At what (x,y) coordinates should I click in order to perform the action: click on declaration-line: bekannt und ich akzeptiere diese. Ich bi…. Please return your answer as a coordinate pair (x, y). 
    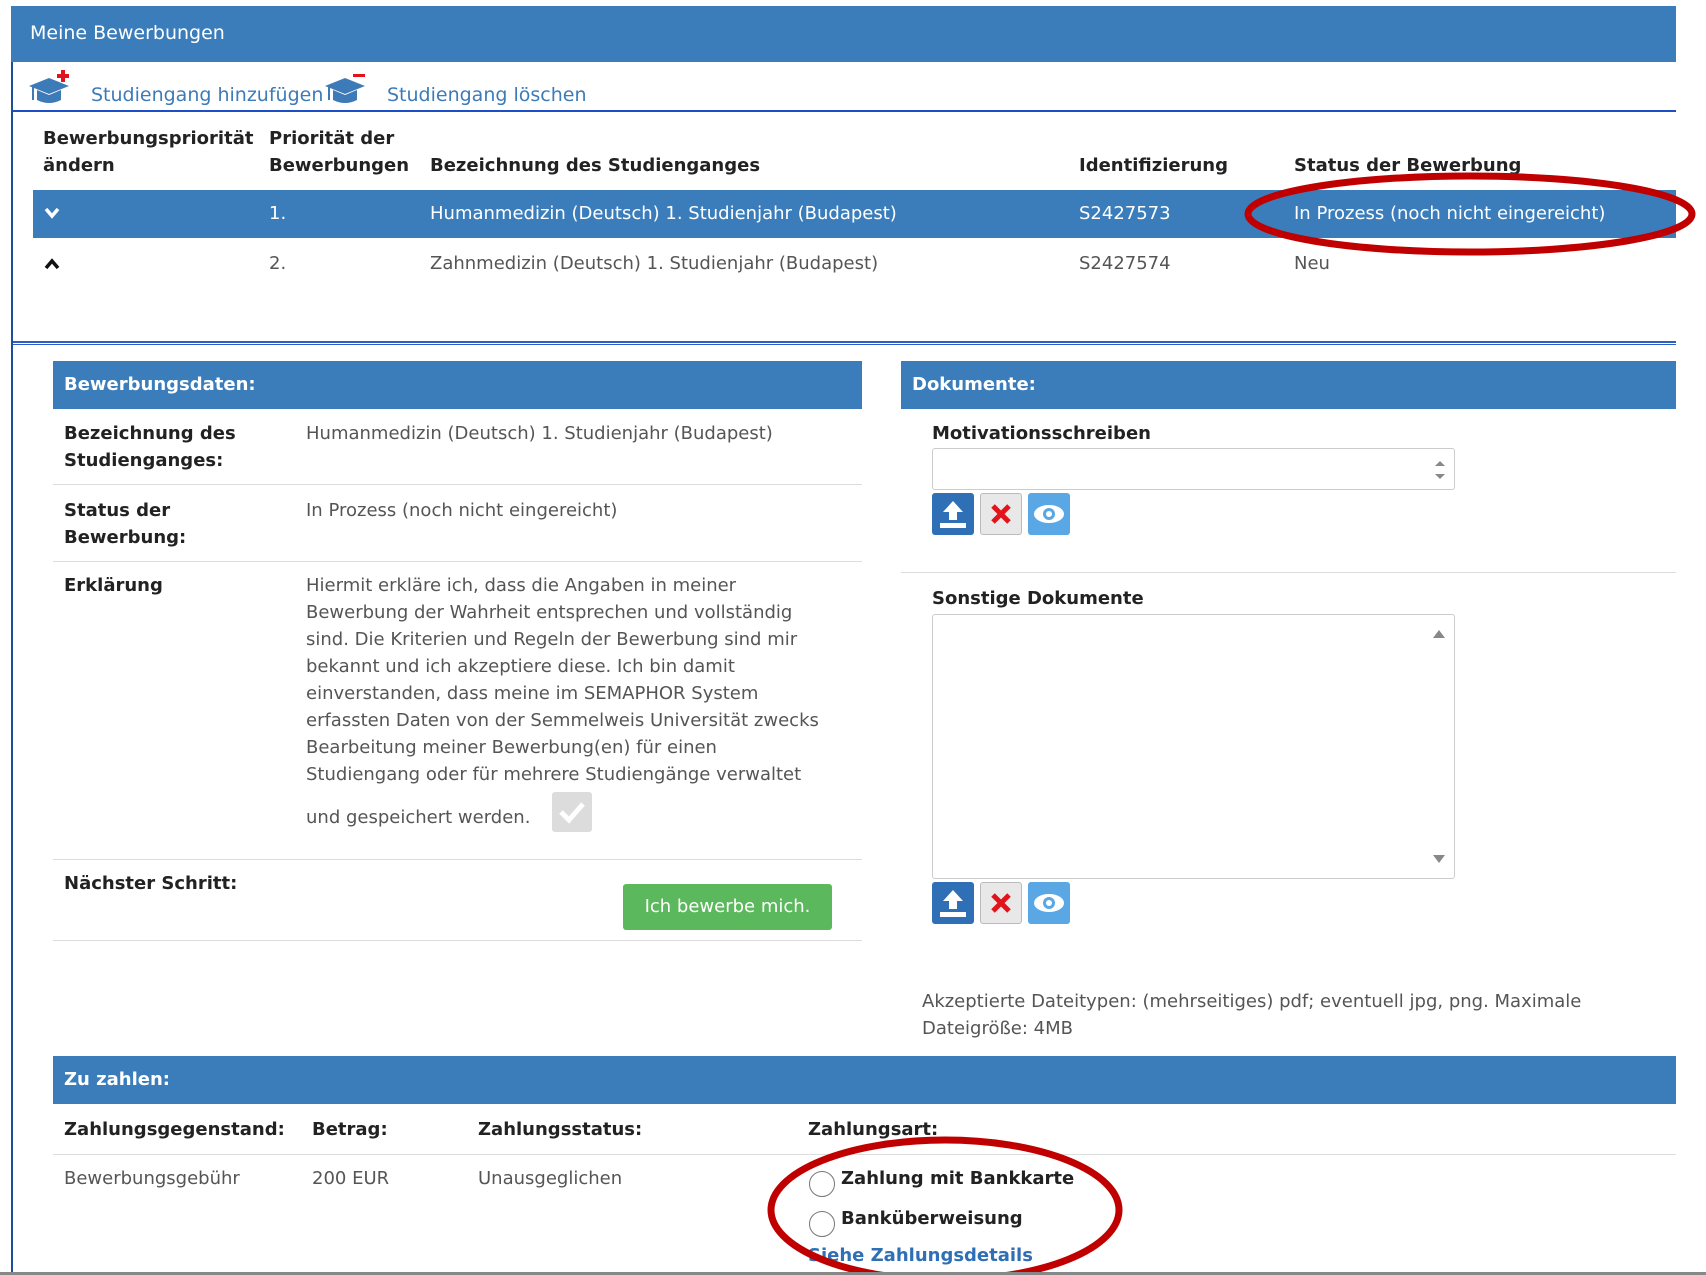
    Looking at the image, I should click on (520, 666).